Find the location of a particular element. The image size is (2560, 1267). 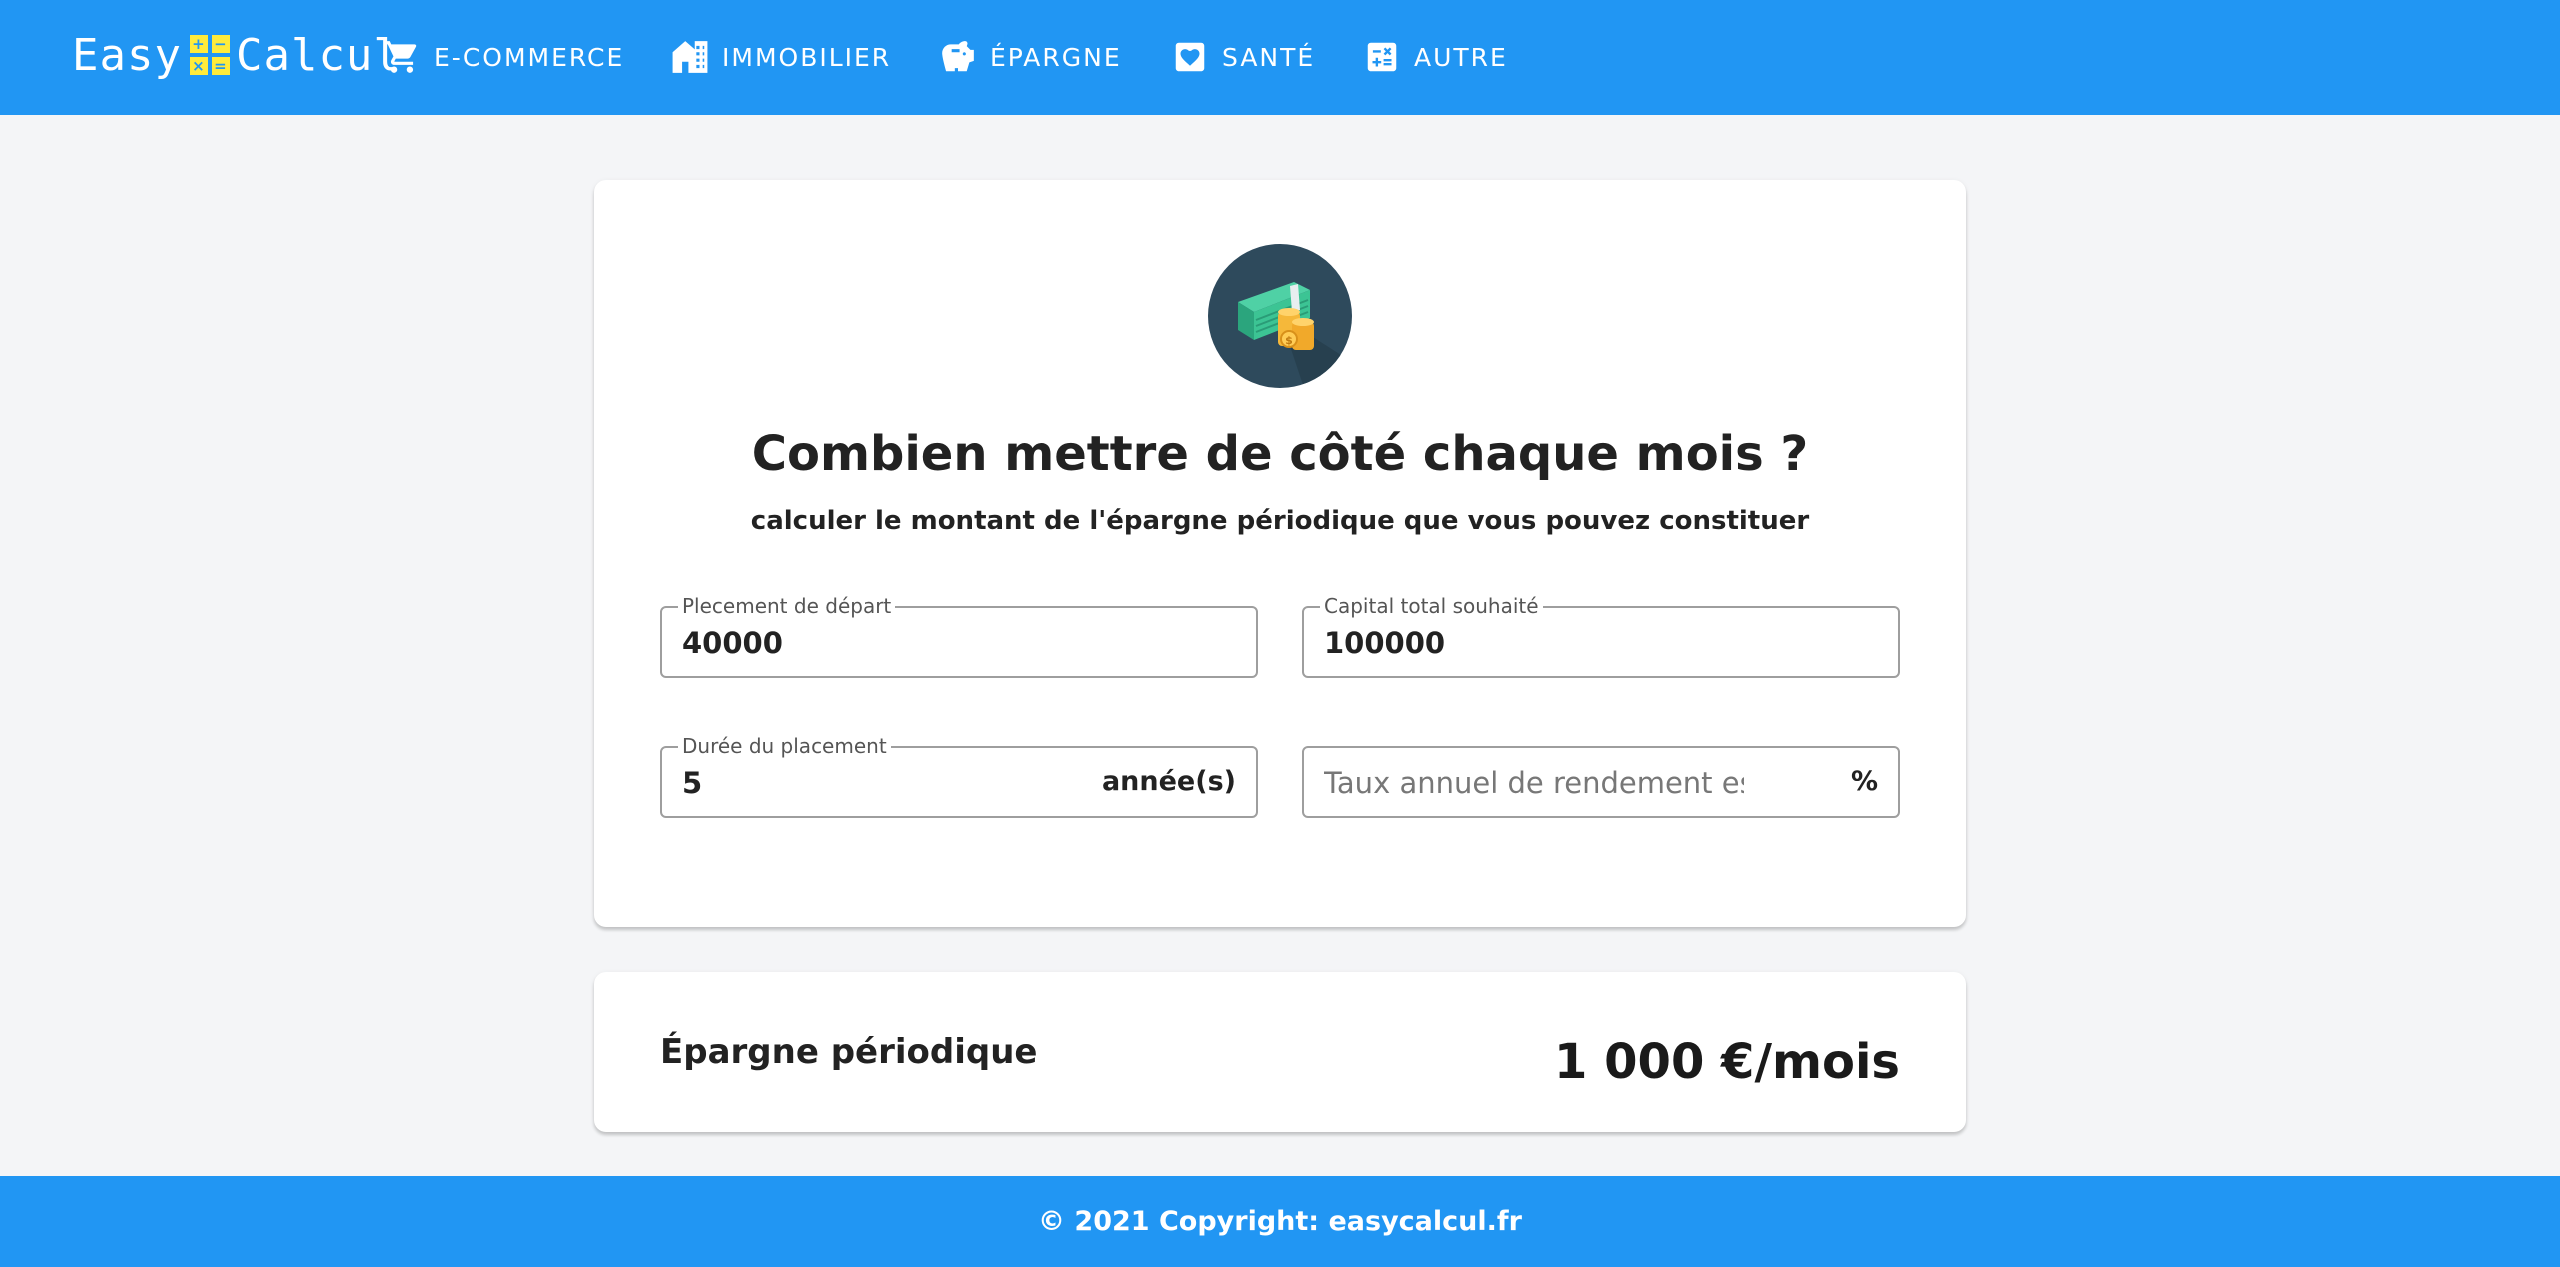

piggy-bank-icon is located at coordinates (958, 57).